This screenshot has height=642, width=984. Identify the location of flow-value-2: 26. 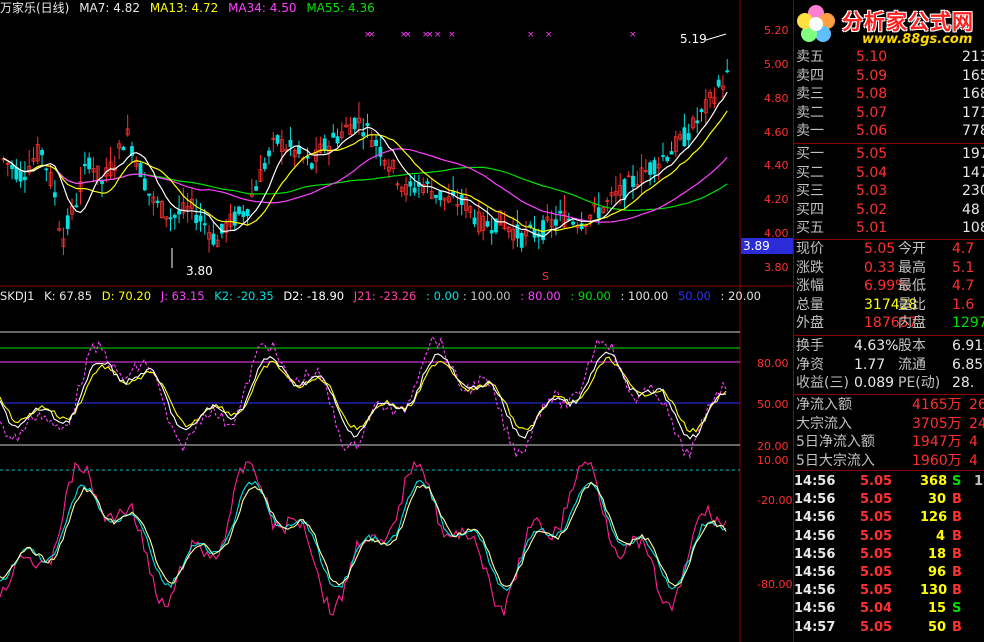
(976, 405).